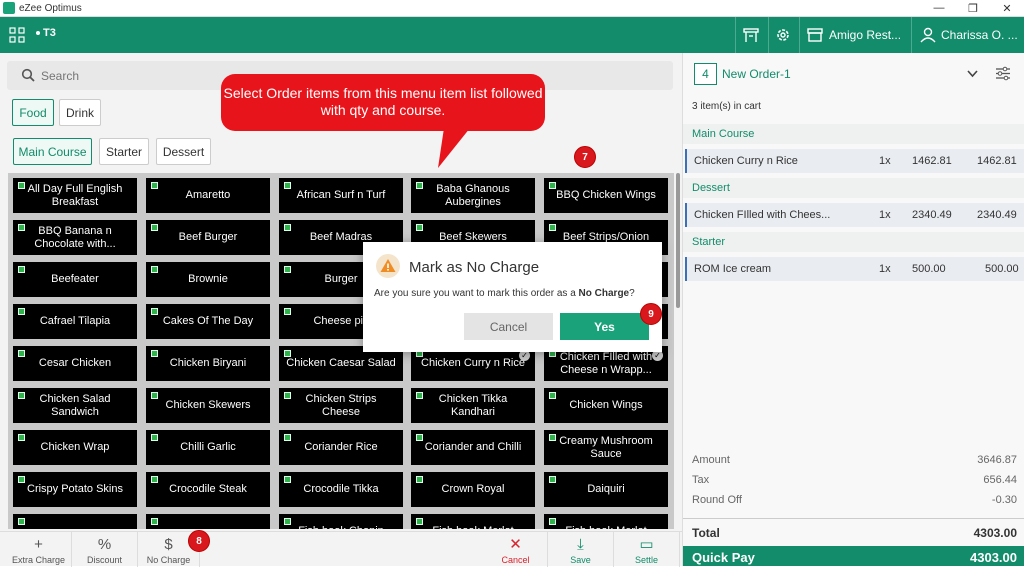  Describe the element at coordinates (756, 74) in the screenshot. I see `order-name: New Order-1` at that location.